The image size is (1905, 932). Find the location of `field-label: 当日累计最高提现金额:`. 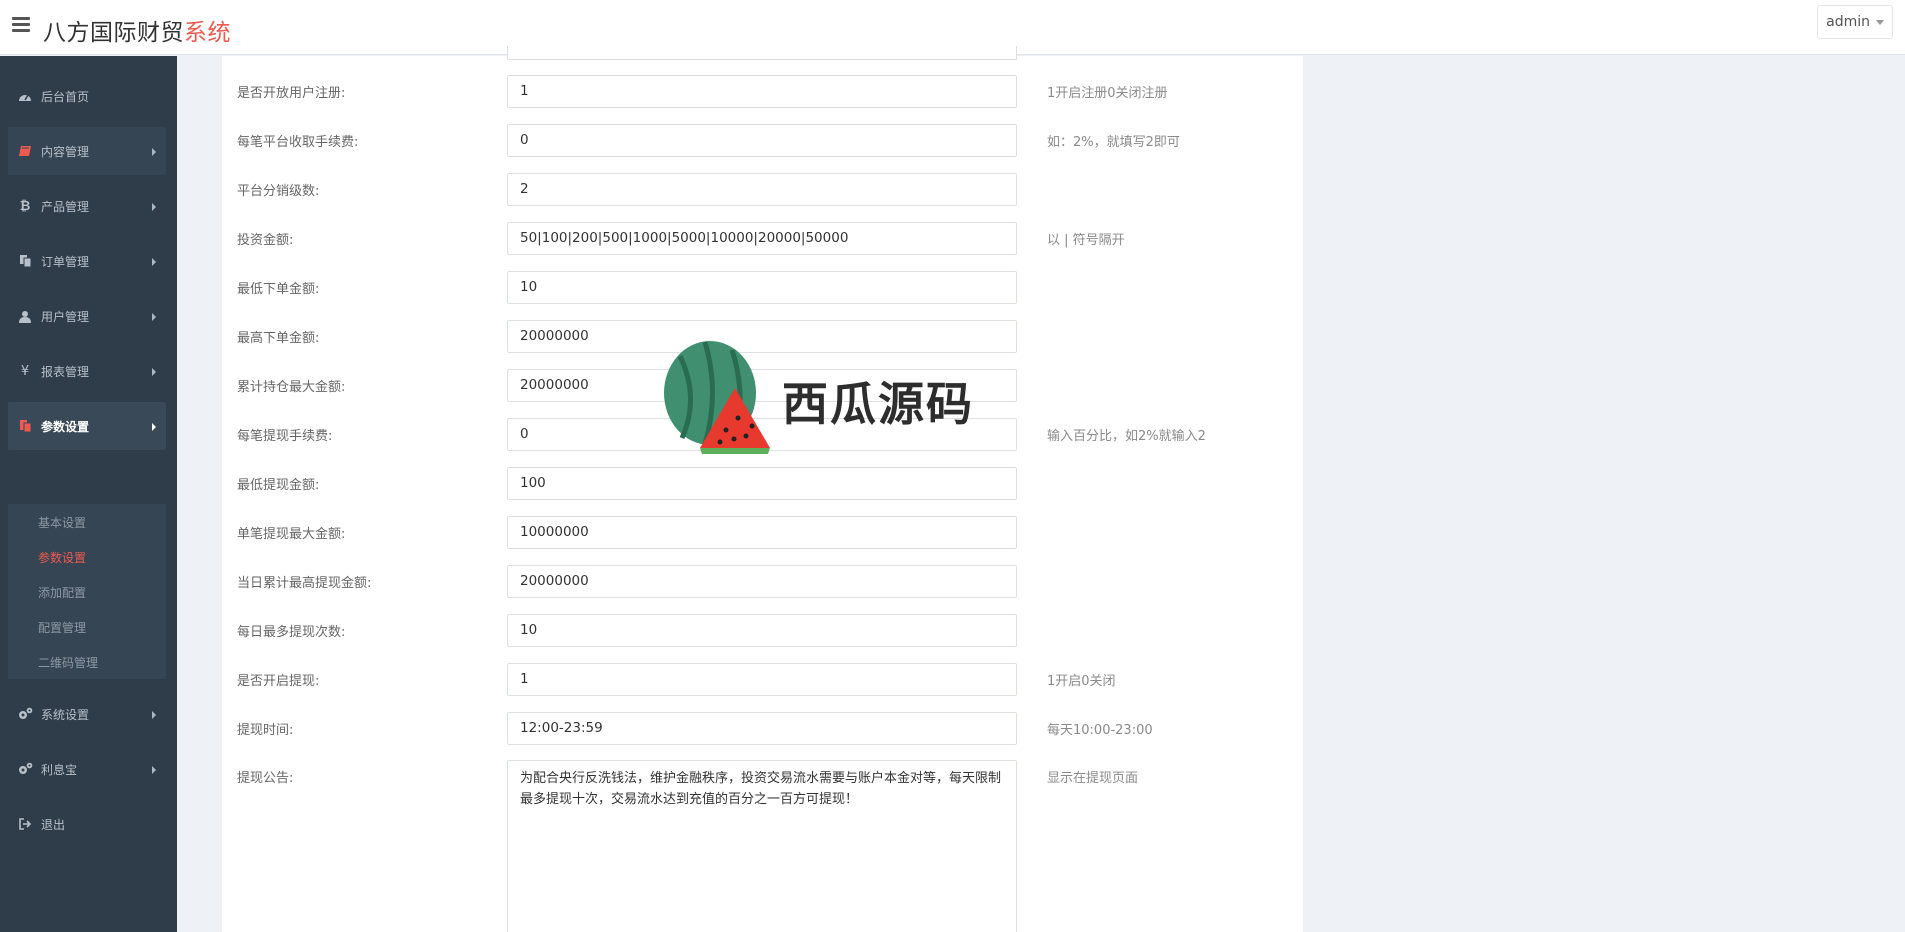

field-label: 当日累计最高提现金额: is located at coordinates (304, 583).